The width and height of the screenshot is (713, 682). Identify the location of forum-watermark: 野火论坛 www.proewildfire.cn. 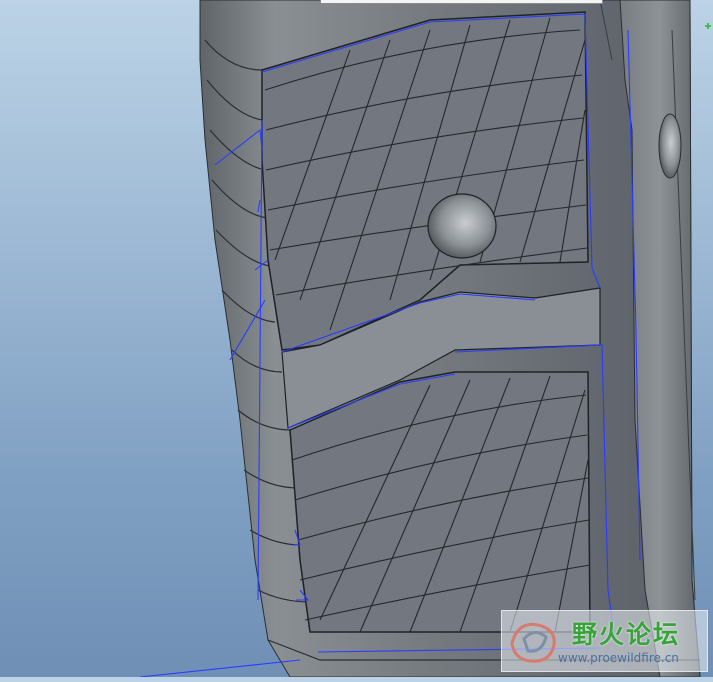
(604, 641).